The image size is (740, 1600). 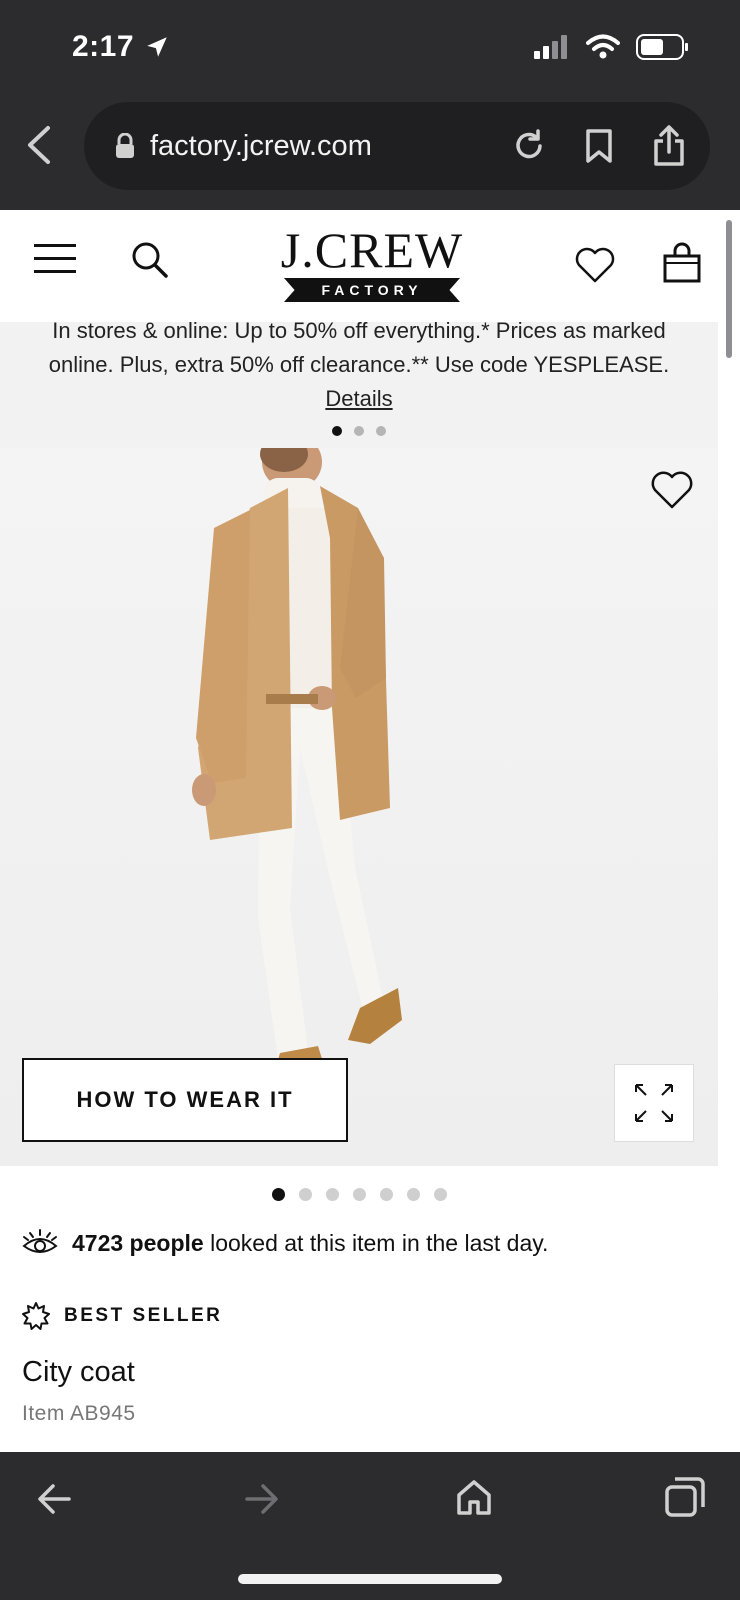 What do you see at coordinates (685, 1497) in the screenshot?
I see `tabs-icon` at bounding box center [685, 1497].